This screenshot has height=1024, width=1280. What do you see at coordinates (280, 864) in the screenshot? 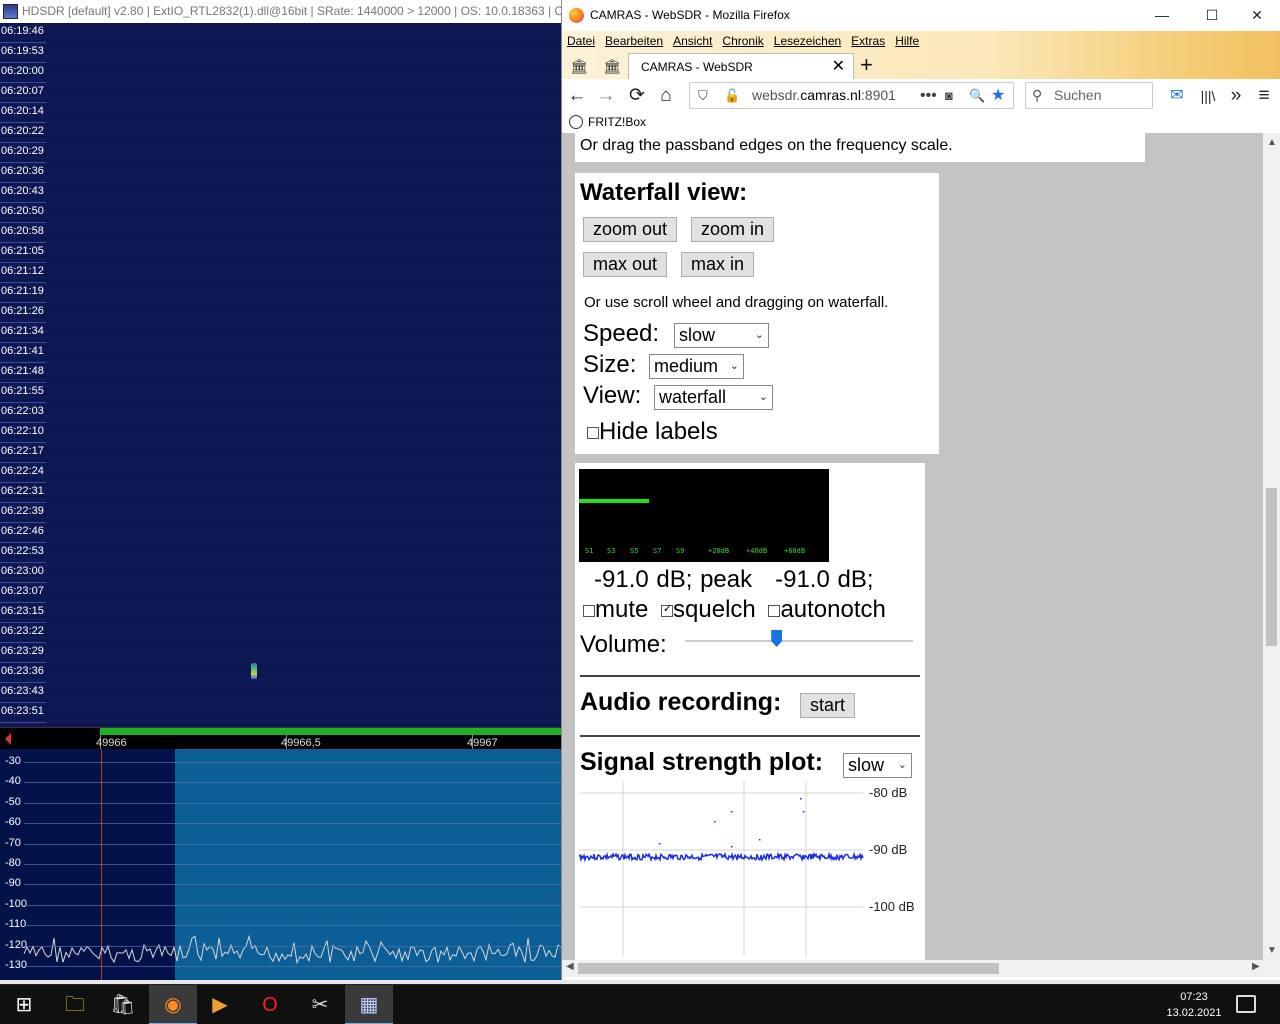
I see `hdsdr-spectrum: -30 -40 -50 -60 -70 -80 -90 -100 -110 -120 -130` at bounding box center [280, 864].